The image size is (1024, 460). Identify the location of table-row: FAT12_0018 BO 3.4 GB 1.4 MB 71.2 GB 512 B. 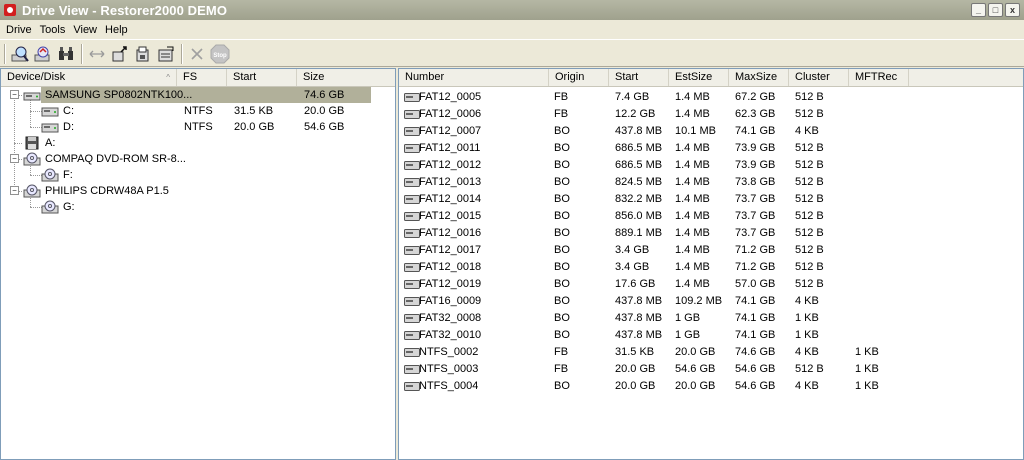
(711, 267).